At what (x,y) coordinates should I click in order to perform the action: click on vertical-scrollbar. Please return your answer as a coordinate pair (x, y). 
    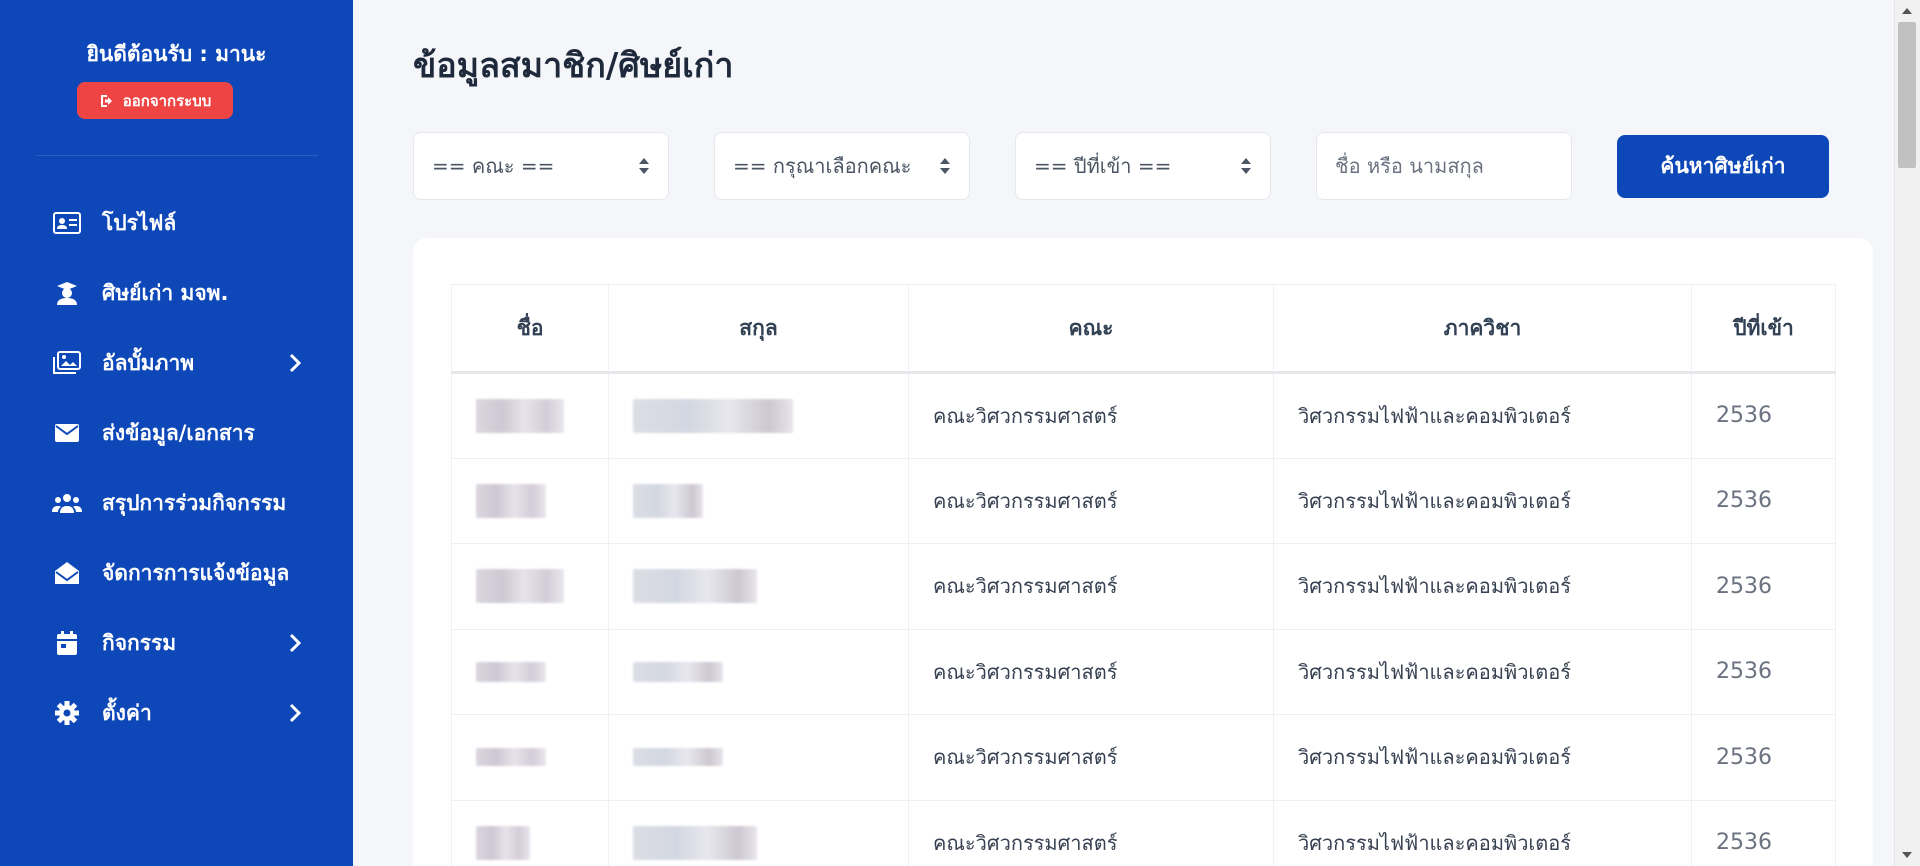
    Looking at the image, I should click on (1907, 433).